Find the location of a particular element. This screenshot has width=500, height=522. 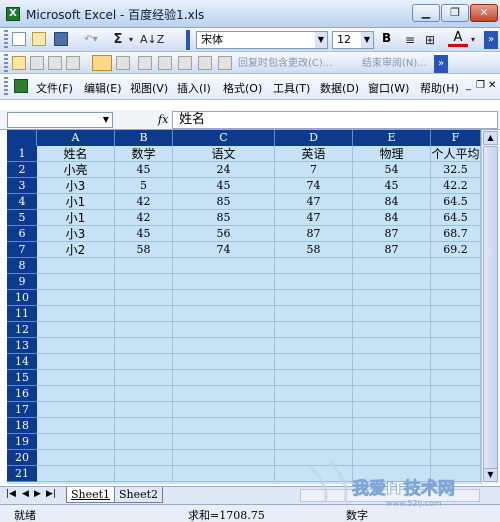

cell-f12 is located at coordinates (456, 330).